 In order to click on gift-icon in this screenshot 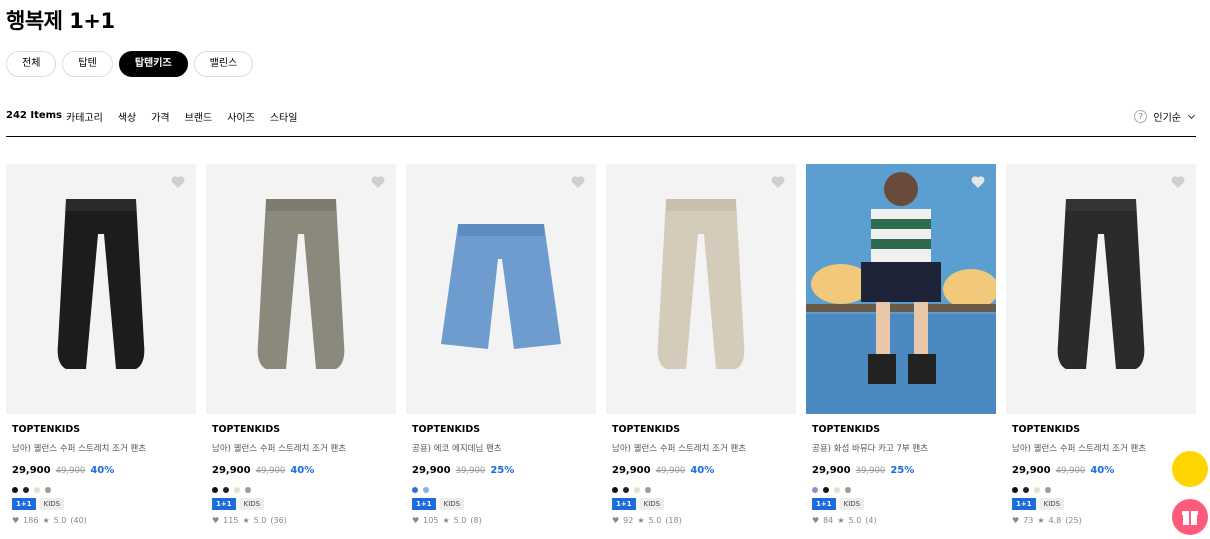, I will do `click(1190, 517)`.